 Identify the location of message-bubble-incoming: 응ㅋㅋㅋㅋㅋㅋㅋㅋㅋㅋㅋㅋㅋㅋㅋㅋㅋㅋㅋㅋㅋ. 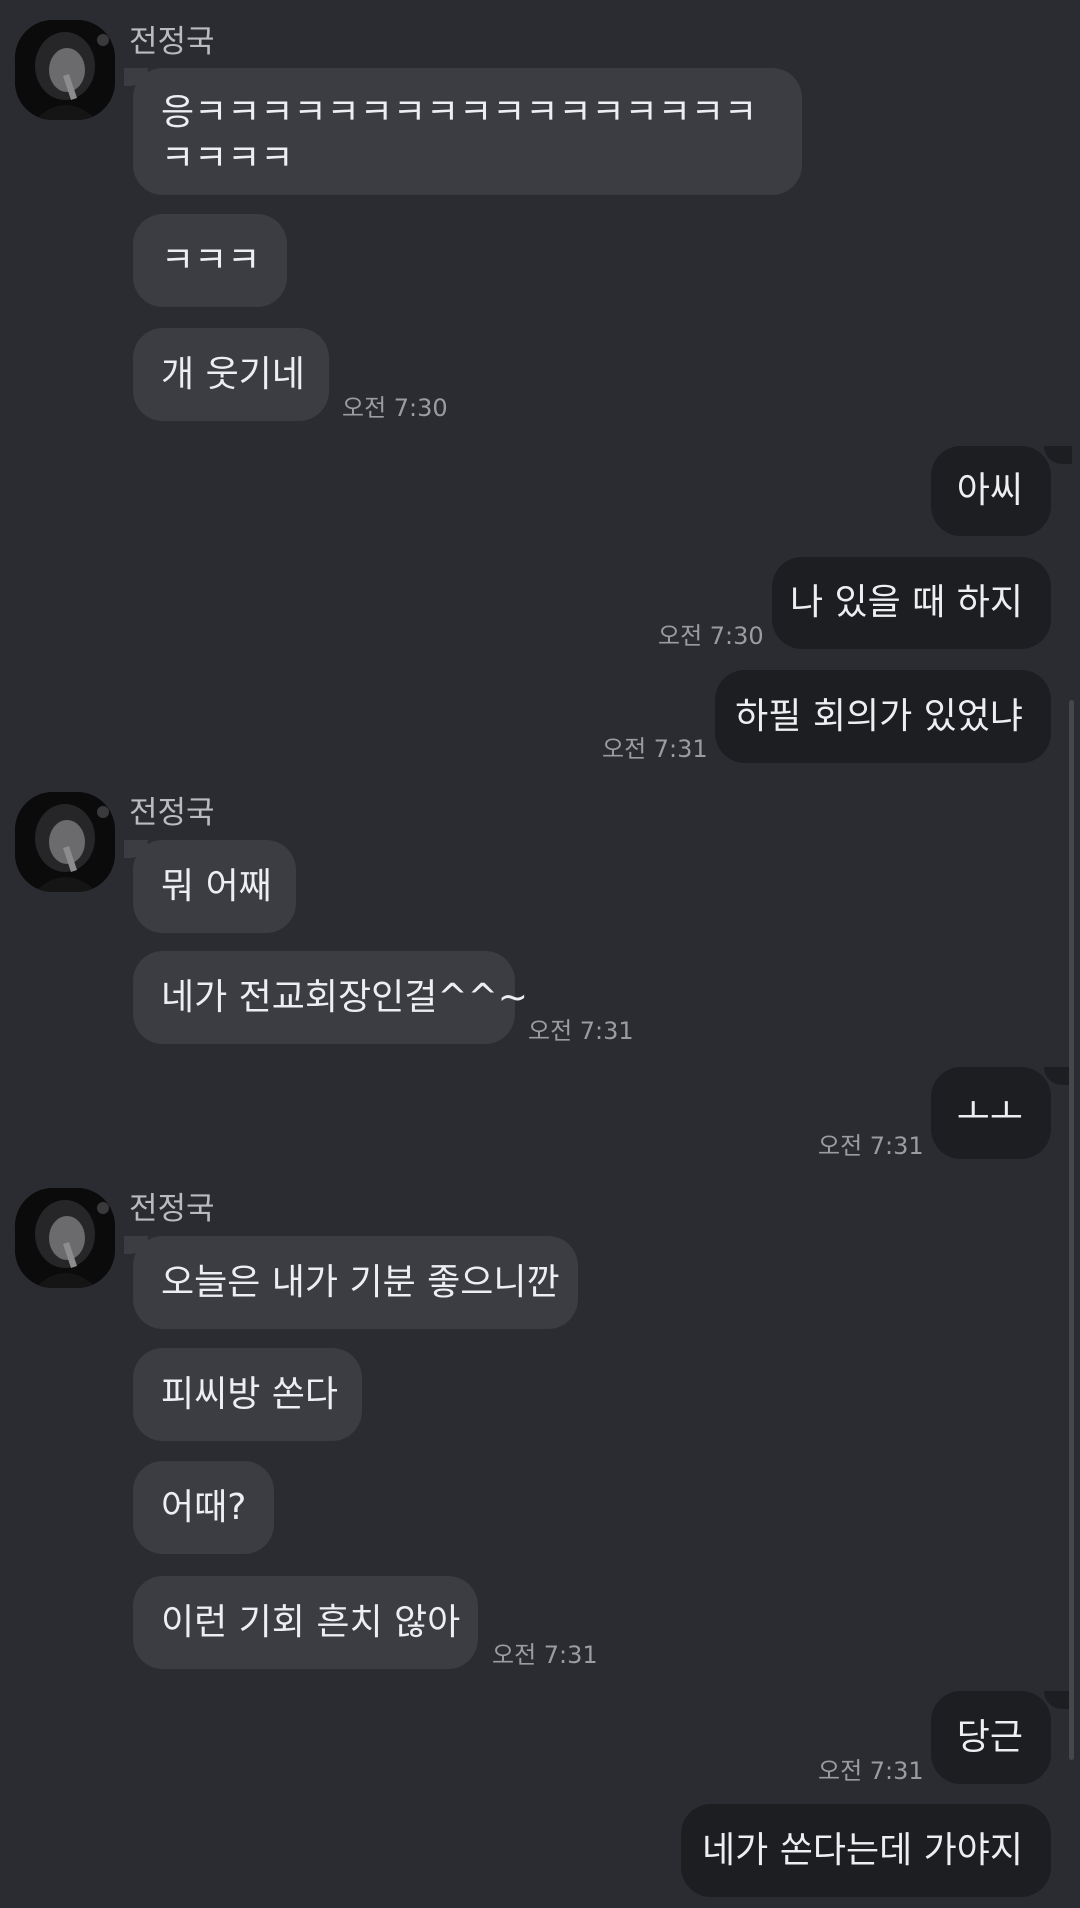
(467, 131).